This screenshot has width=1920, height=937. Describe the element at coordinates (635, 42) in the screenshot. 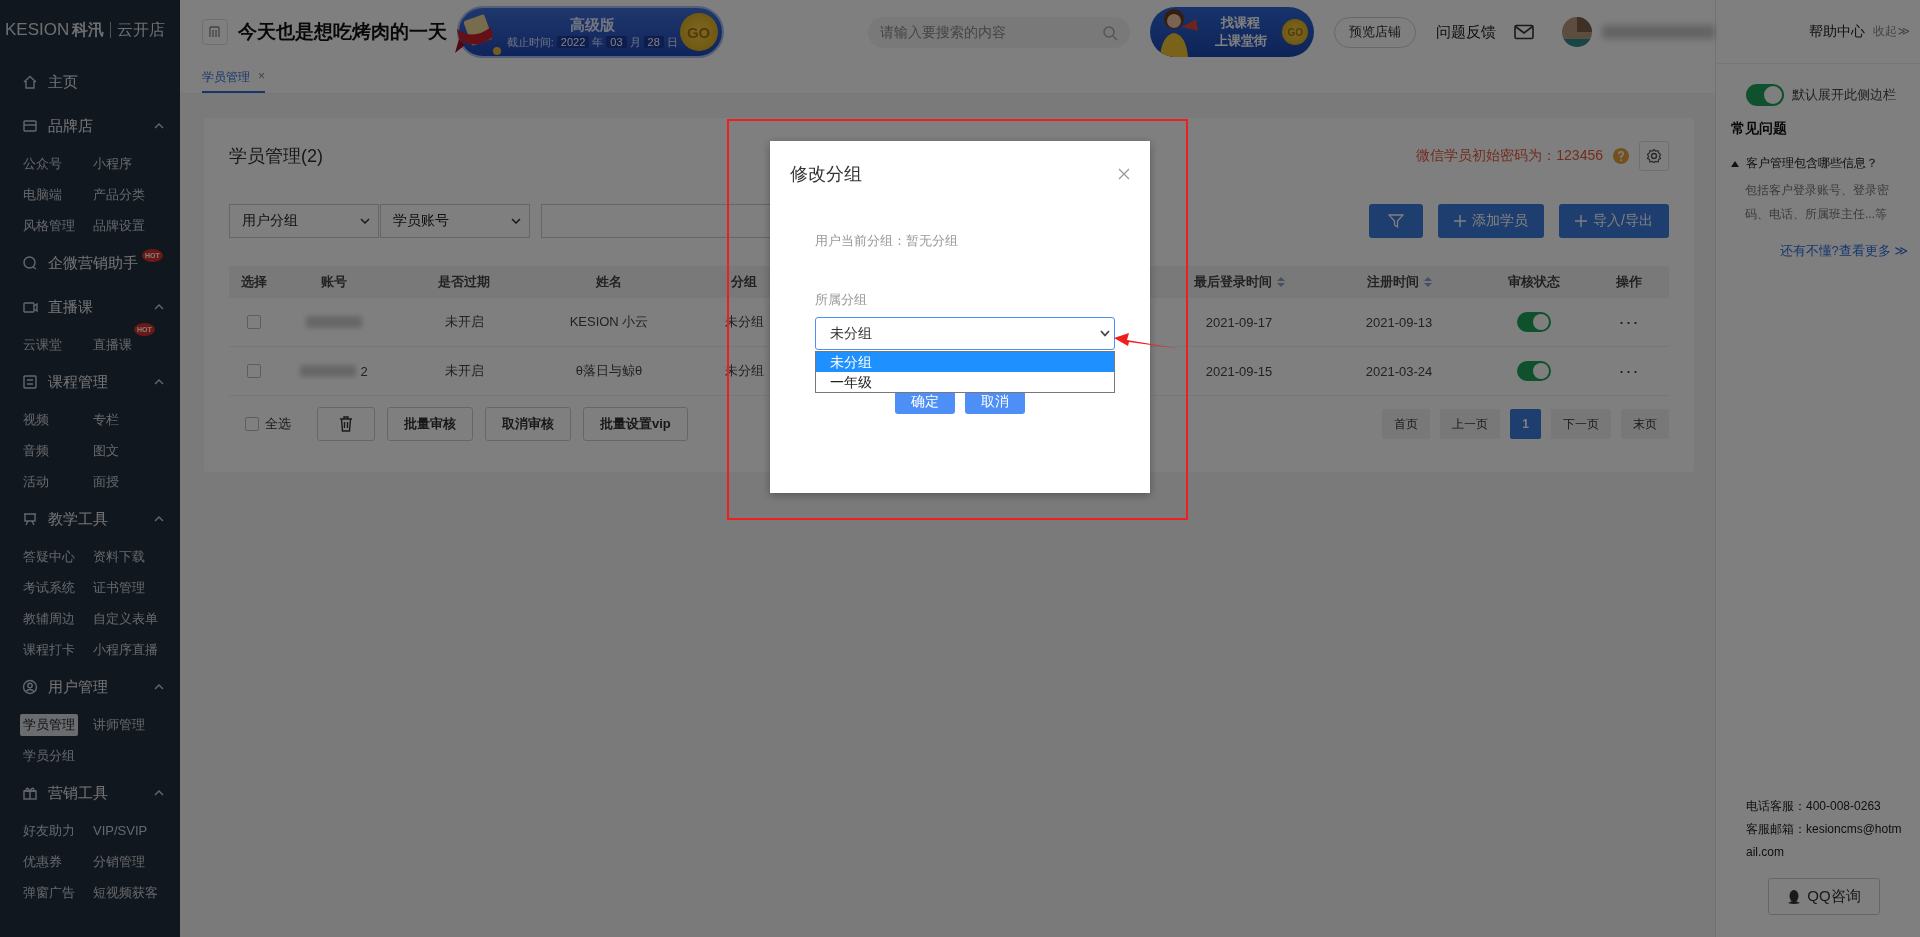

I see `date-unit: 月` at that location.